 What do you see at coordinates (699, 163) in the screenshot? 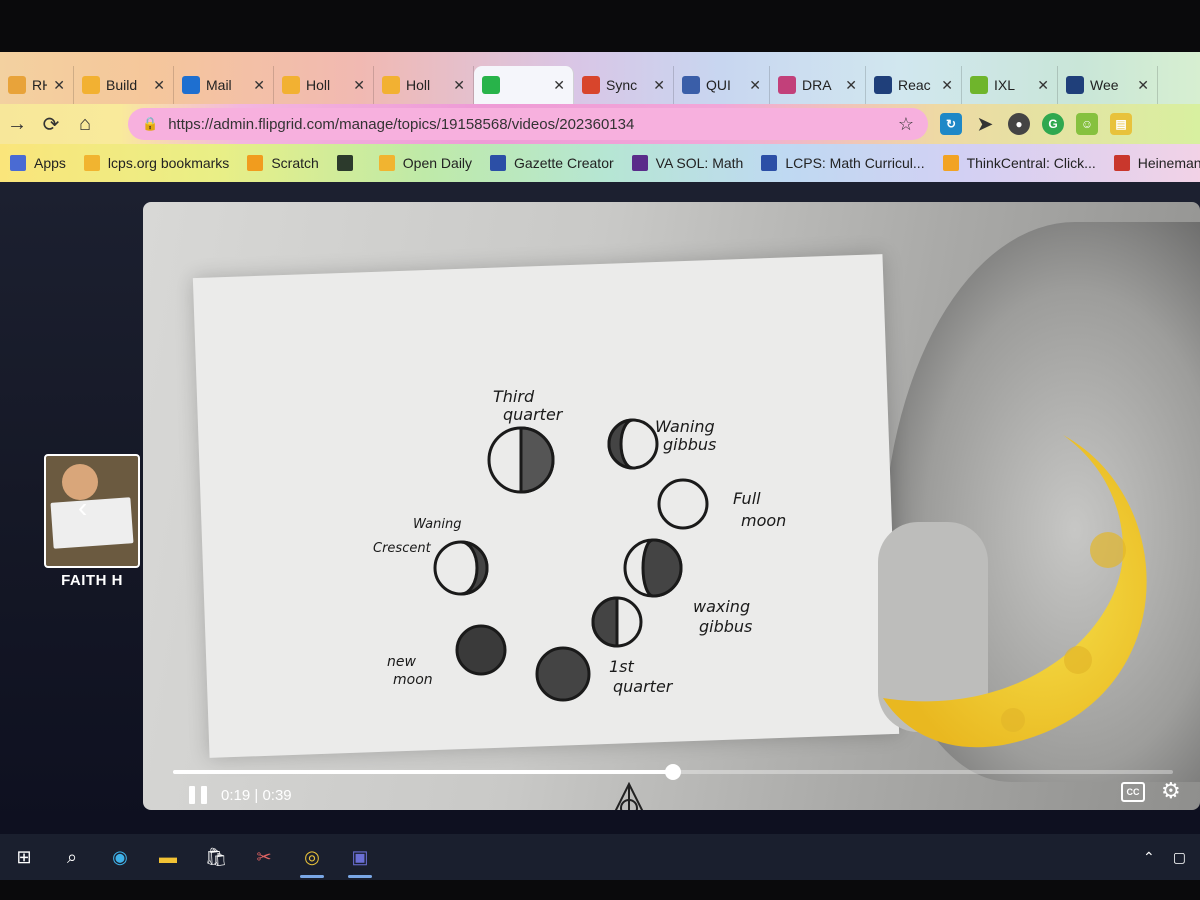
I see `bookmark-label: VA SOL: Math` at bounding box center [699, 163].